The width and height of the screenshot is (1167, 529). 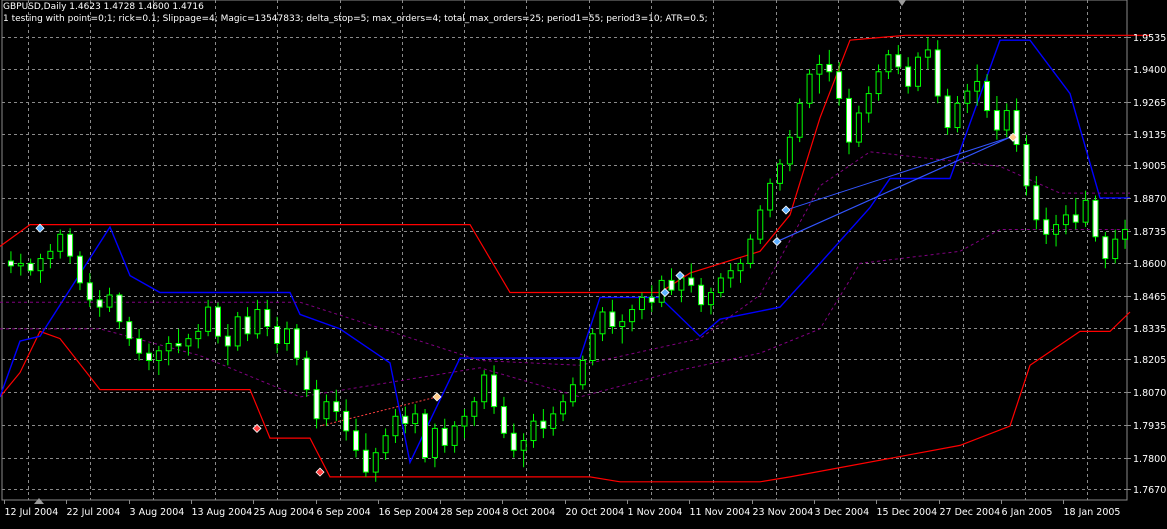 I want to click on x-tick-label: 28 Sep 2004, so click(x=471, y=512).